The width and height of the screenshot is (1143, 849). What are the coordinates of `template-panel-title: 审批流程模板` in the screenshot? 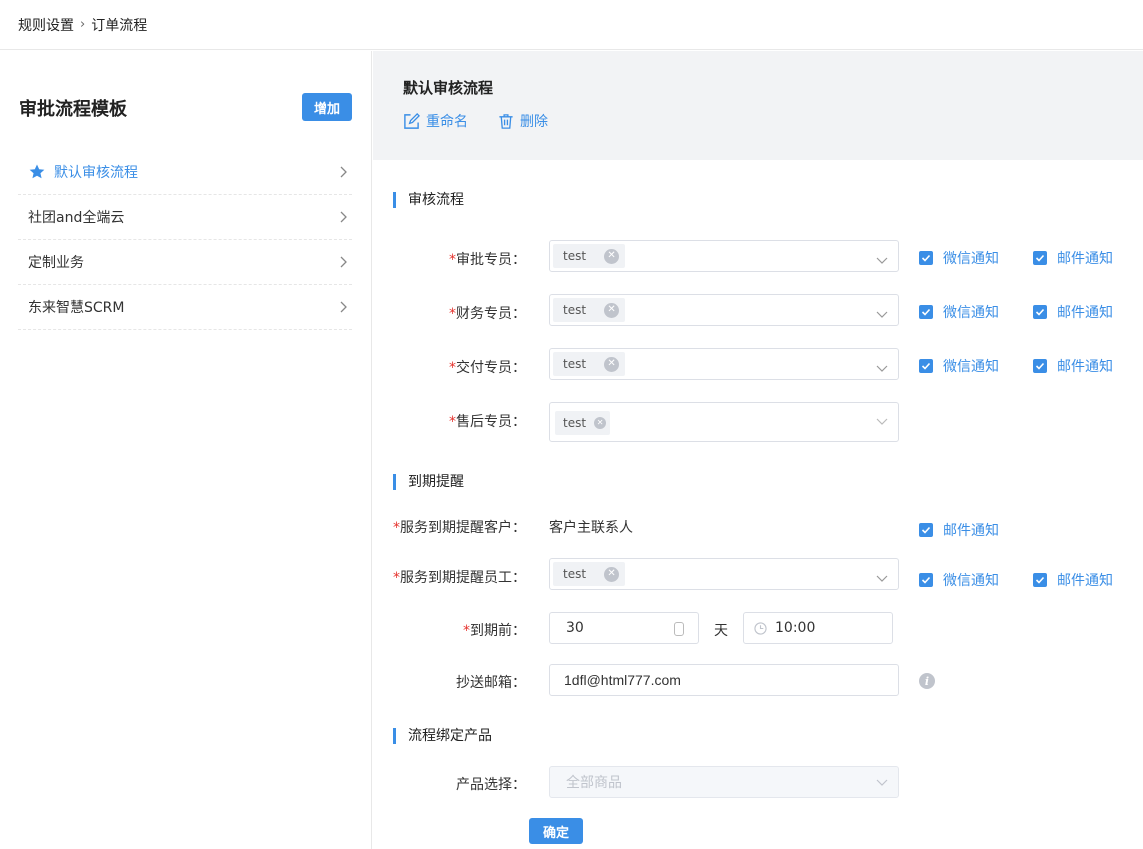 It's located at (73, 109).